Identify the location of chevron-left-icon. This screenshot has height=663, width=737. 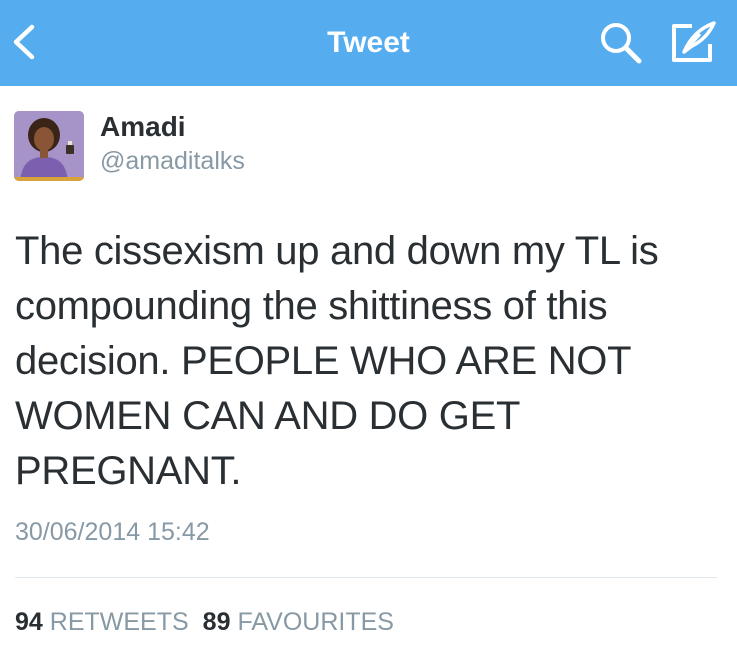
(24, 42).